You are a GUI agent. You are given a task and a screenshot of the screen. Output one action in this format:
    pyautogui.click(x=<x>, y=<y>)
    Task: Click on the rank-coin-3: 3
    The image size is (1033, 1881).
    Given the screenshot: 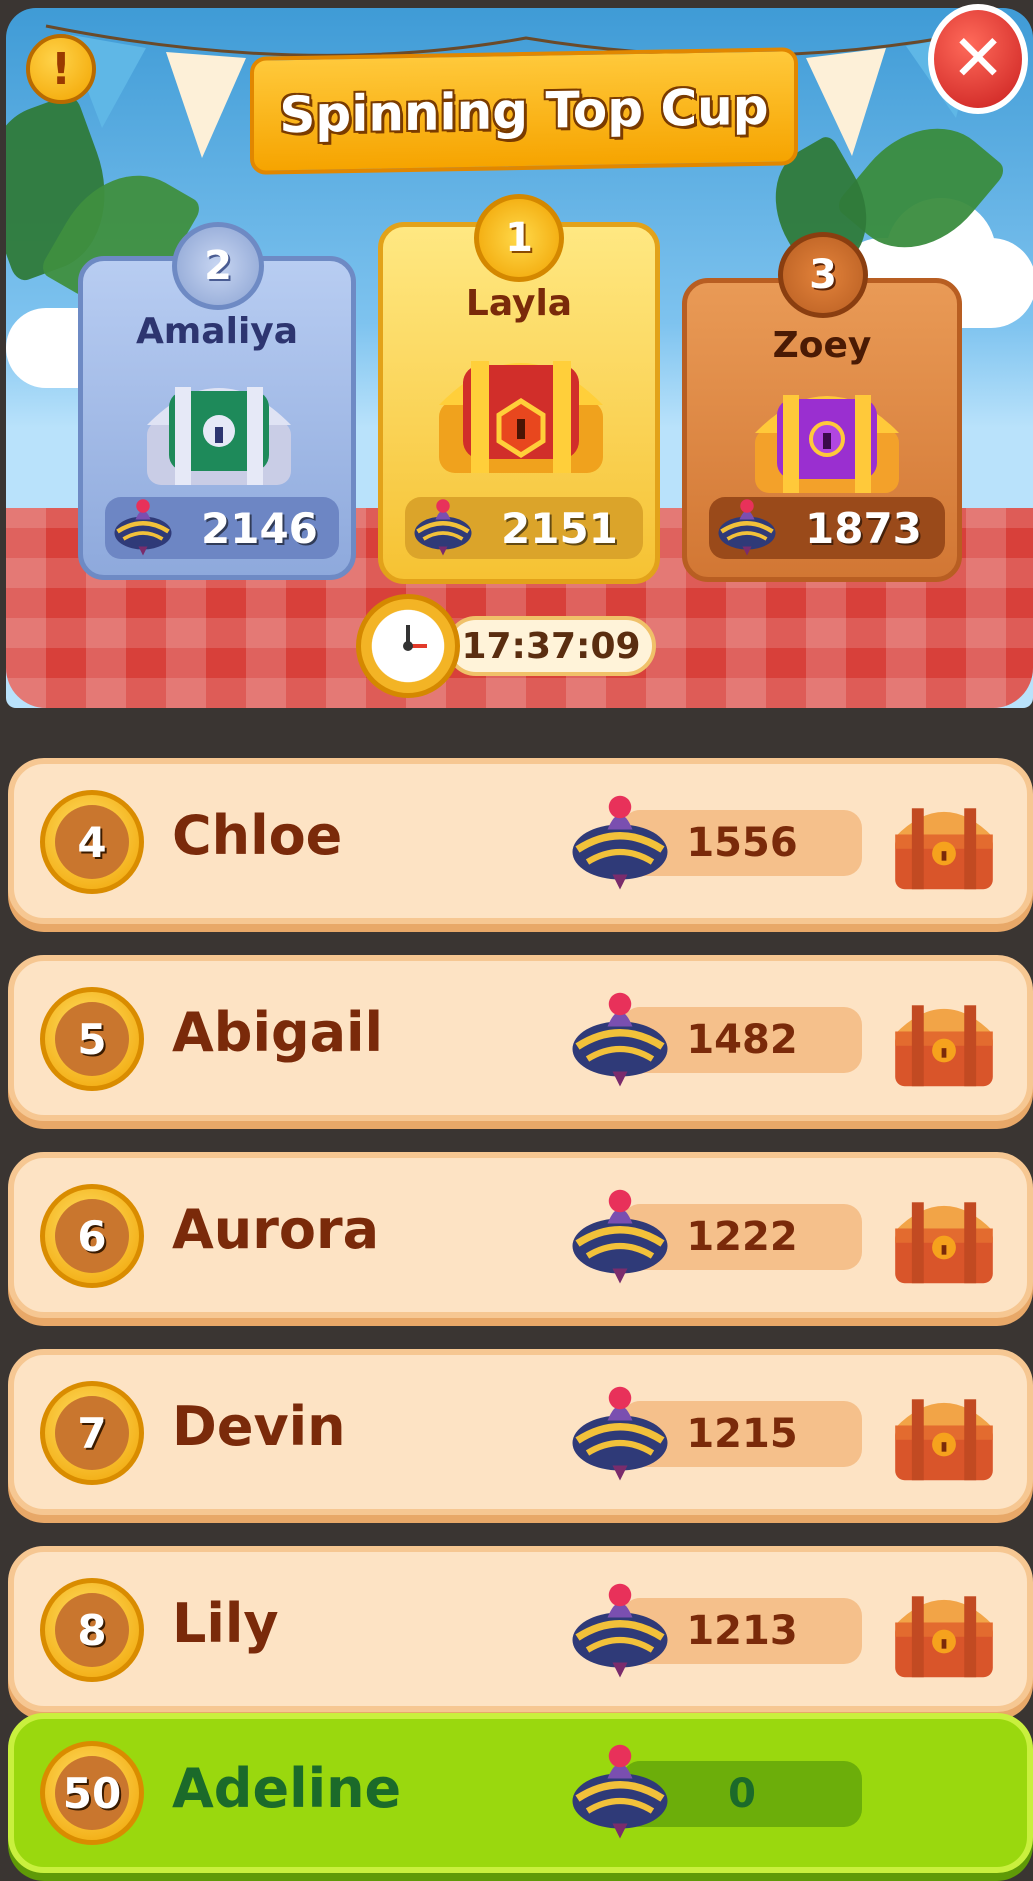 What is the action you would take?
    pyautogui.click(x=823, y=275)
    